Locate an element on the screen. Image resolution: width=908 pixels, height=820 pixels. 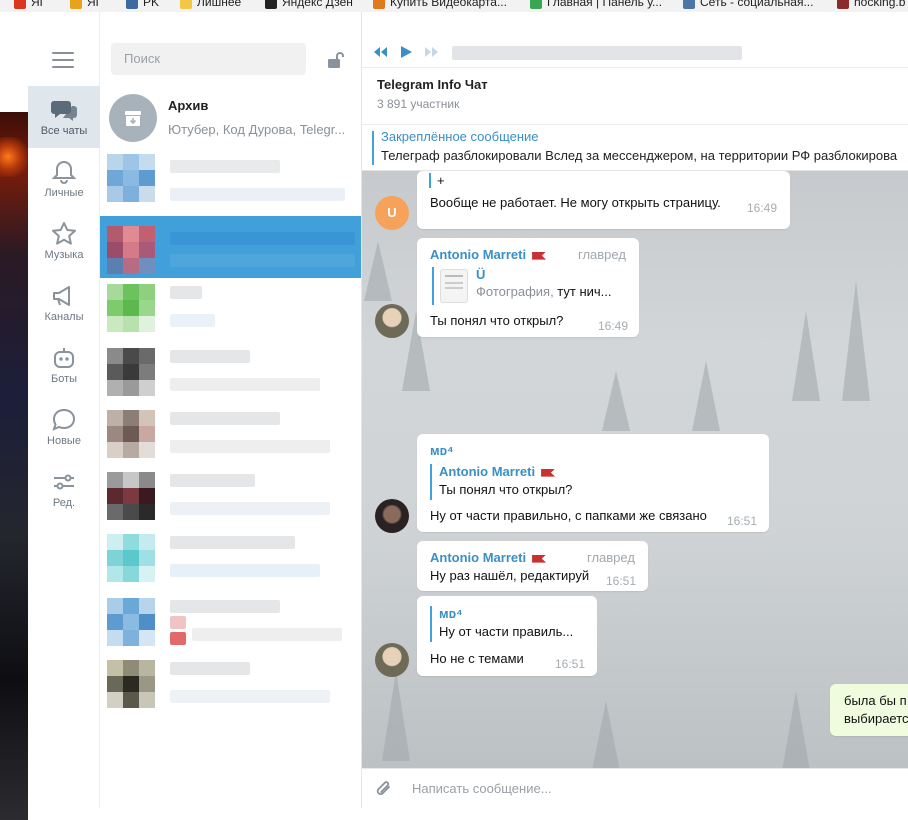
folder-all-chats: Все чаты is located at coordinates (64, 117).